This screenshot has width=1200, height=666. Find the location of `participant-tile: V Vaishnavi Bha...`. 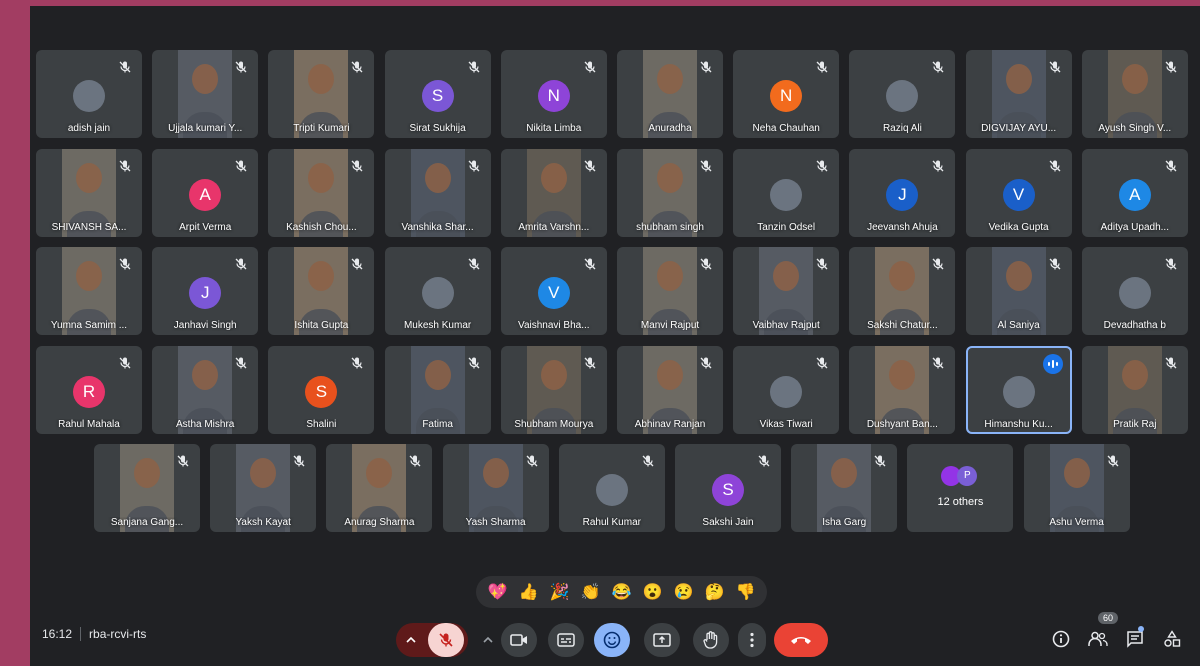

participant-tile: V Vaishnavi Bha... is located at coordinates (553, 291).